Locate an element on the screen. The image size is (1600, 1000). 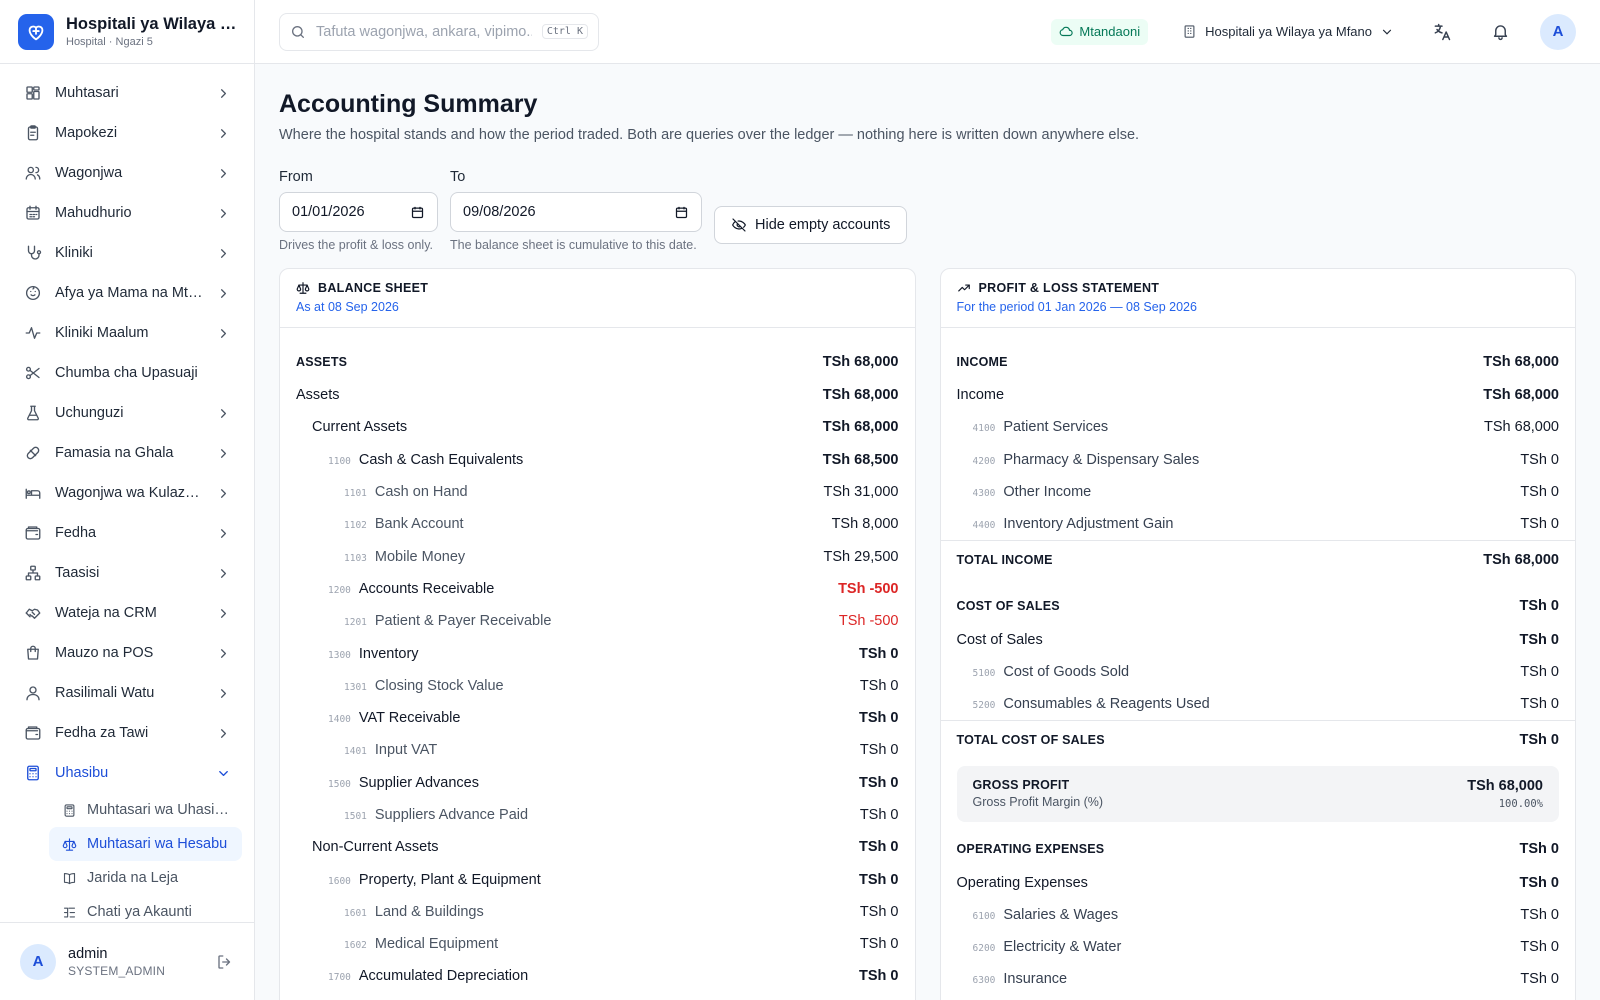
gross-margin-label: Gross Profit Margin (%) is located at coordinates (1038, 802).